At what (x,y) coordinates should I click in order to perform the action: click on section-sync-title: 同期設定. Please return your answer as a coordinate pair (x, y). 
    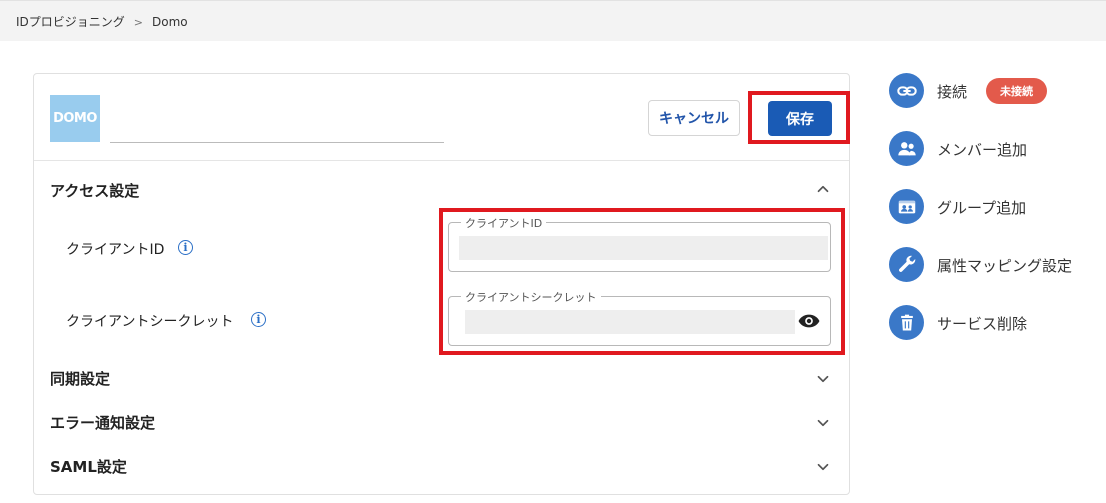
    Looking at the image, I should click on (80, 378).